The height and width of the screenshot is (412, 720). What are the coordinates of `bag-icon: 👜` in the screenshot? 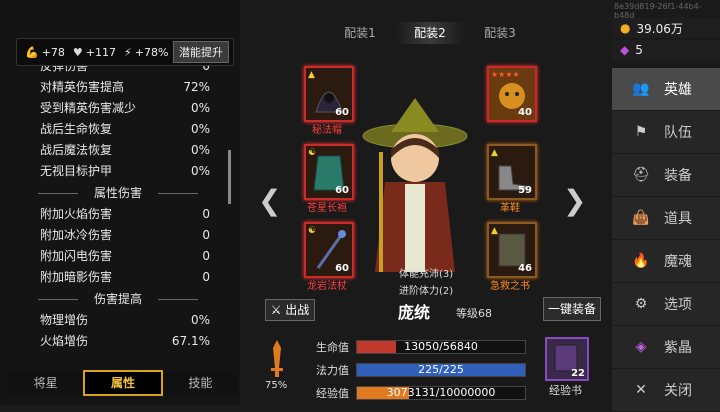 It's located at (641, 218).